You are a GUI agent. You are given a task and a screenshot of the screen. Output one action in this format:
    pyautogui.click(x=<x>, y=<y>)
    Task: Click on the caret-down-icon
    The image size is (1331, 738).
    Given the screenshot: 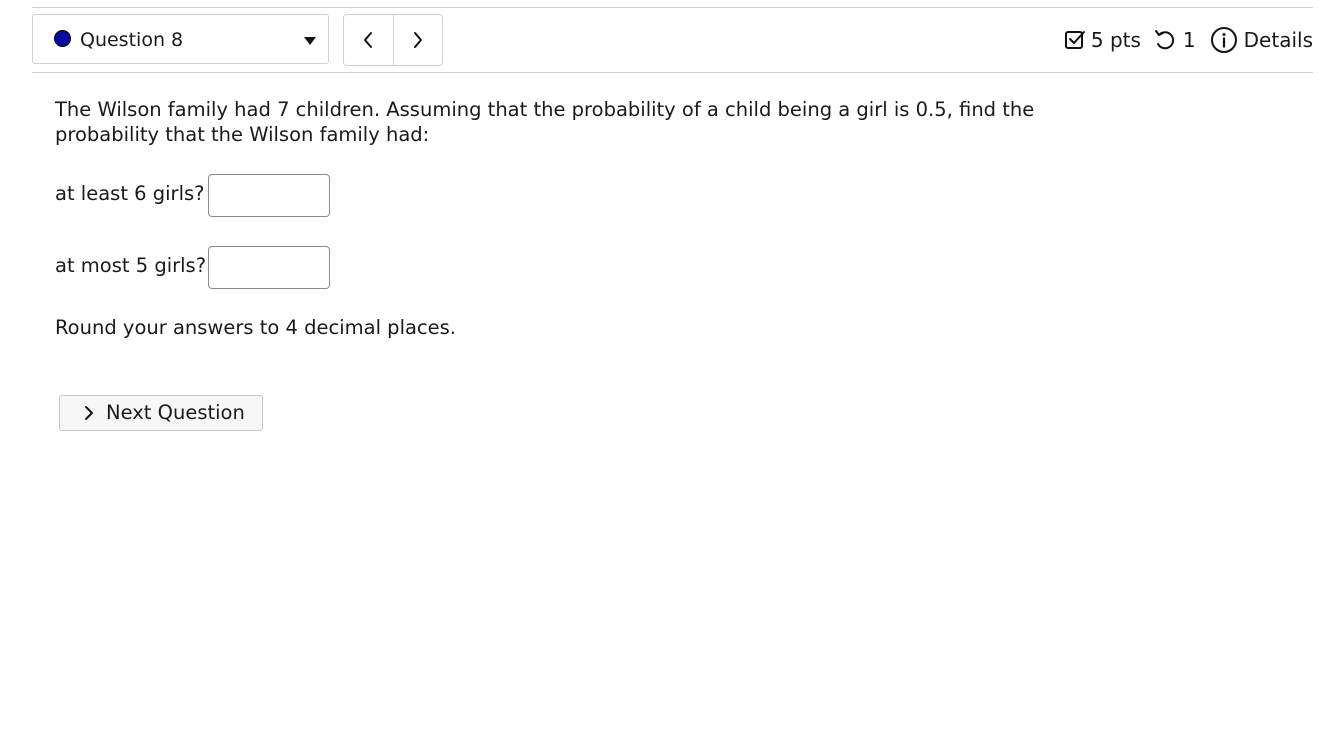 What is the action you would take?
    pyautogui.click(x=310, y=41)
    